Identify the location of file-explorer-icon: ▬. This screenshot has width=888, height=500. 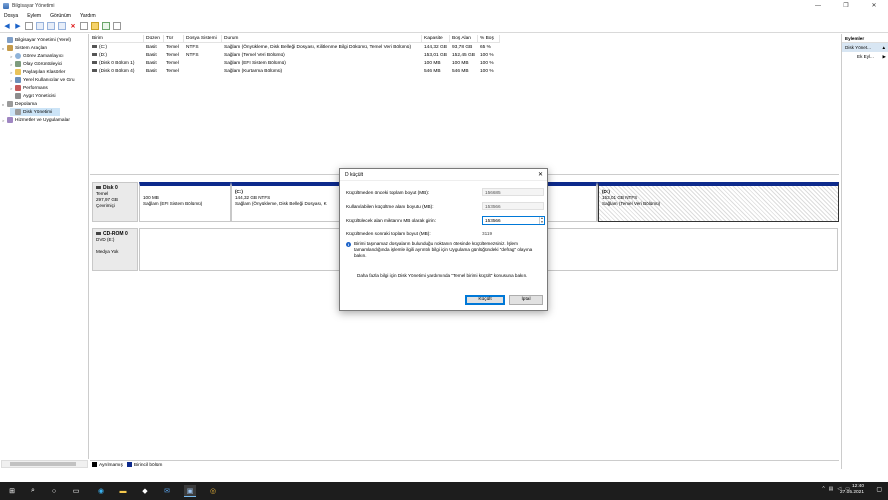
(123, 491).